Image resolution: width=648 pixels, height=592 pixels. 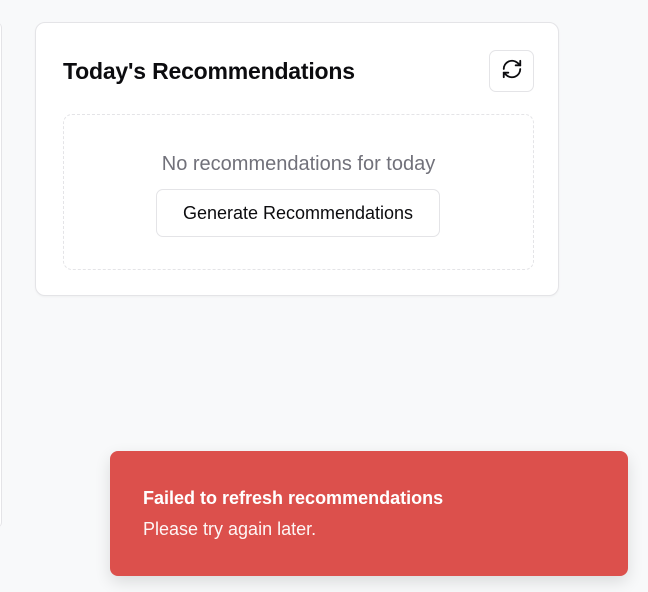 I want to click on empty-message: No recommendations for today, so click(x=298, y=164).